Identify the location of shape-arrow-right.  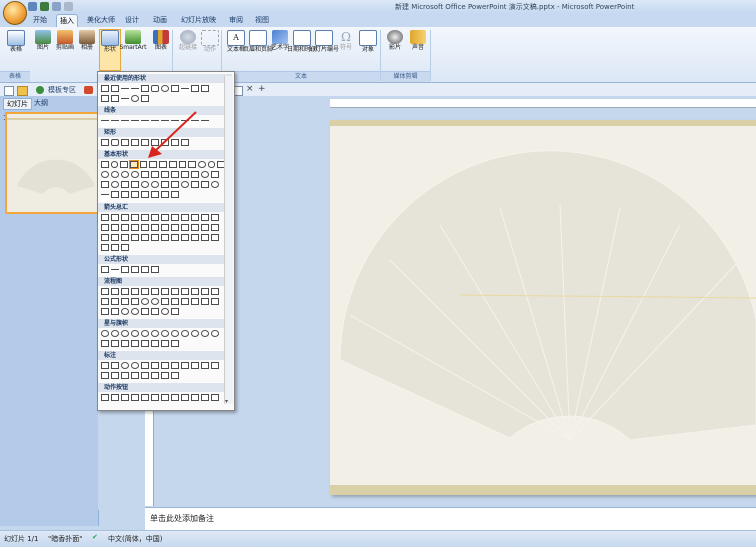
(195, 88).